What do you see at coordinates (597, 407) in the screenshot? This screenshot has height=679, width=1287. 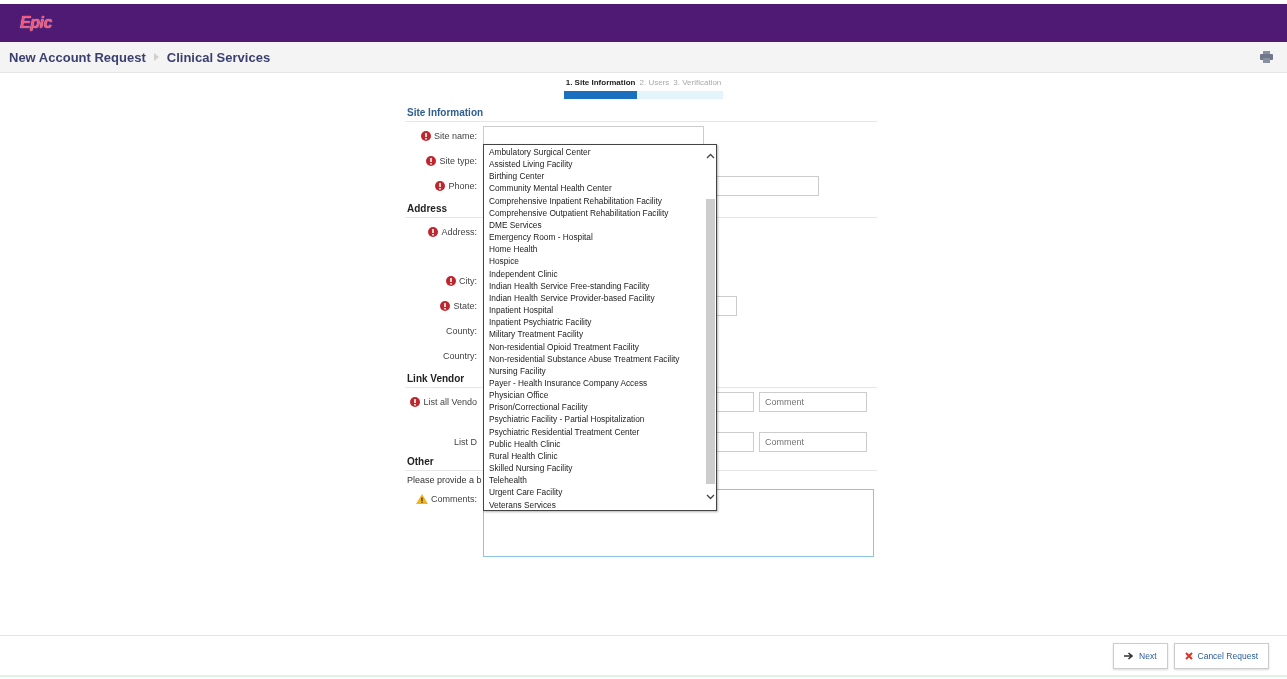 I see `dropdown-option: Prison/Correctional Facility` at bounding box center [597, 407].